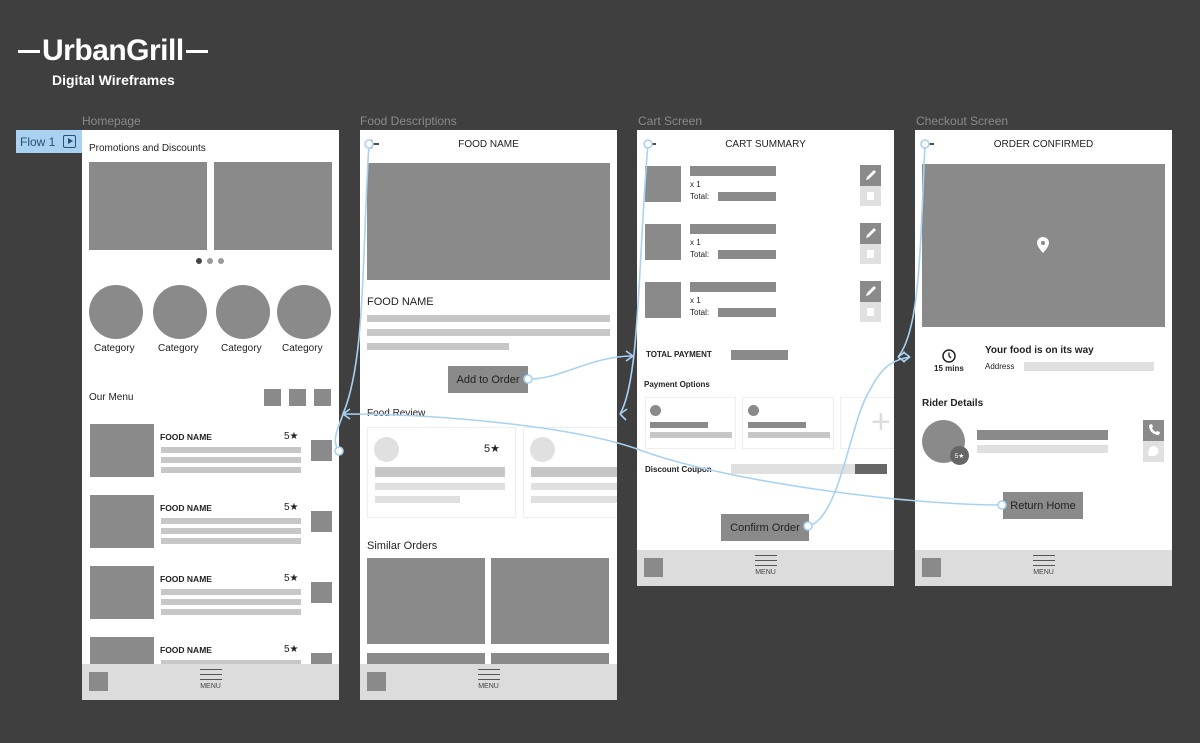 The image size is (1200, 743). I want to click on map-view, so click(1043, 245).